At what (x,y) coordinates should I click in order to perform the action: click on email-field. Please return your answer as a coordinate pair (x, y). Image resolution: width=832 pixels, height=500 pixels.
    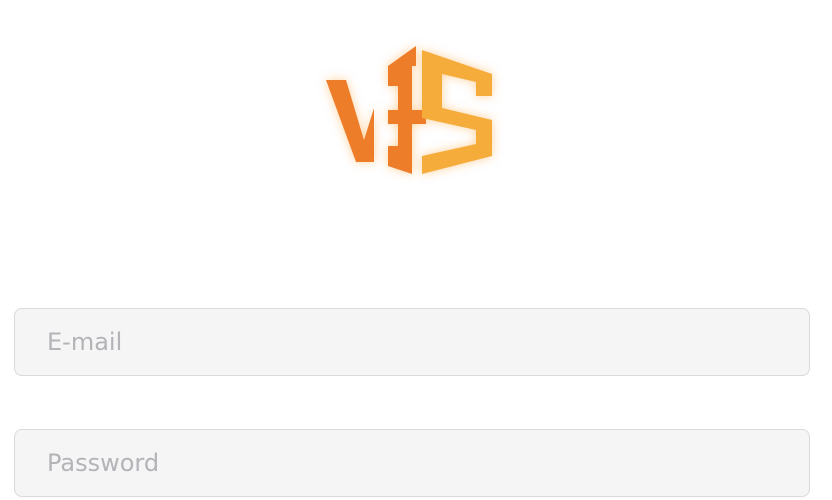
    Looking at the image, I should click on (412, 342).